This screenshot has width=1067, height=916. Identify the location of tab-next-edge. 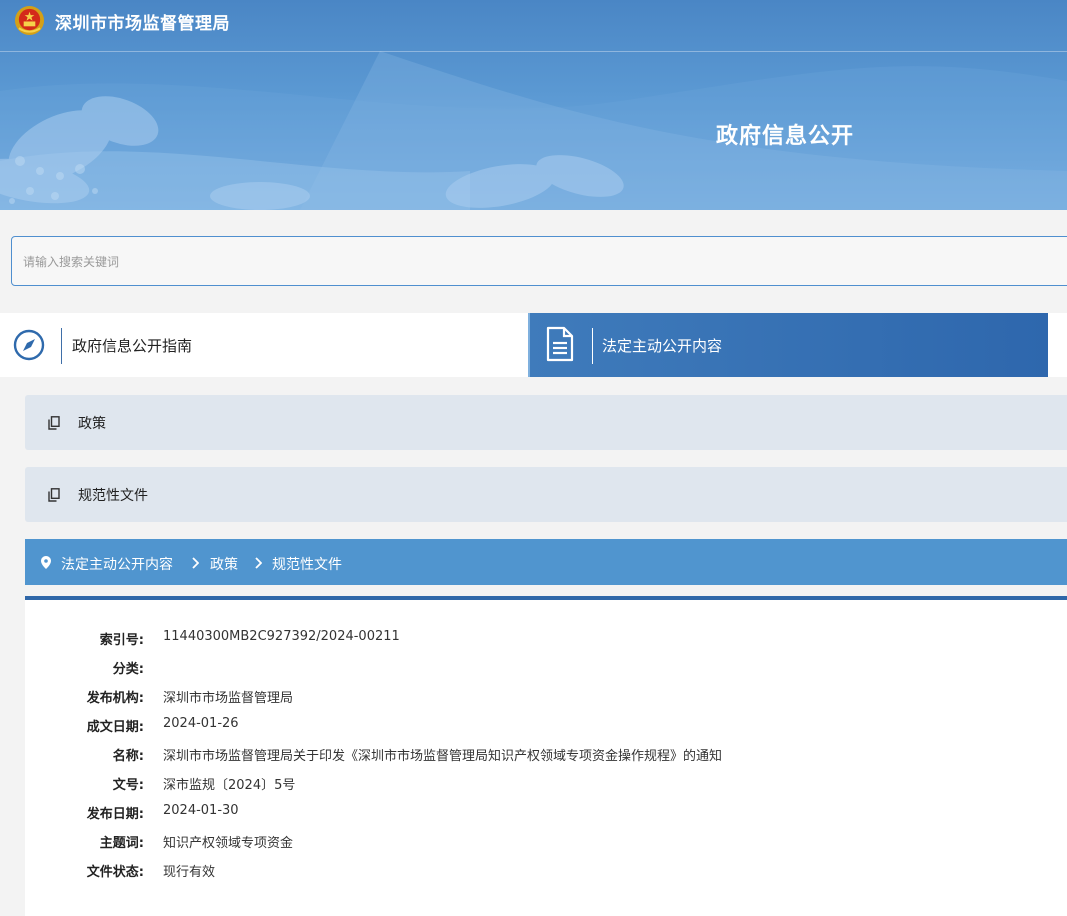
(1062, 345).